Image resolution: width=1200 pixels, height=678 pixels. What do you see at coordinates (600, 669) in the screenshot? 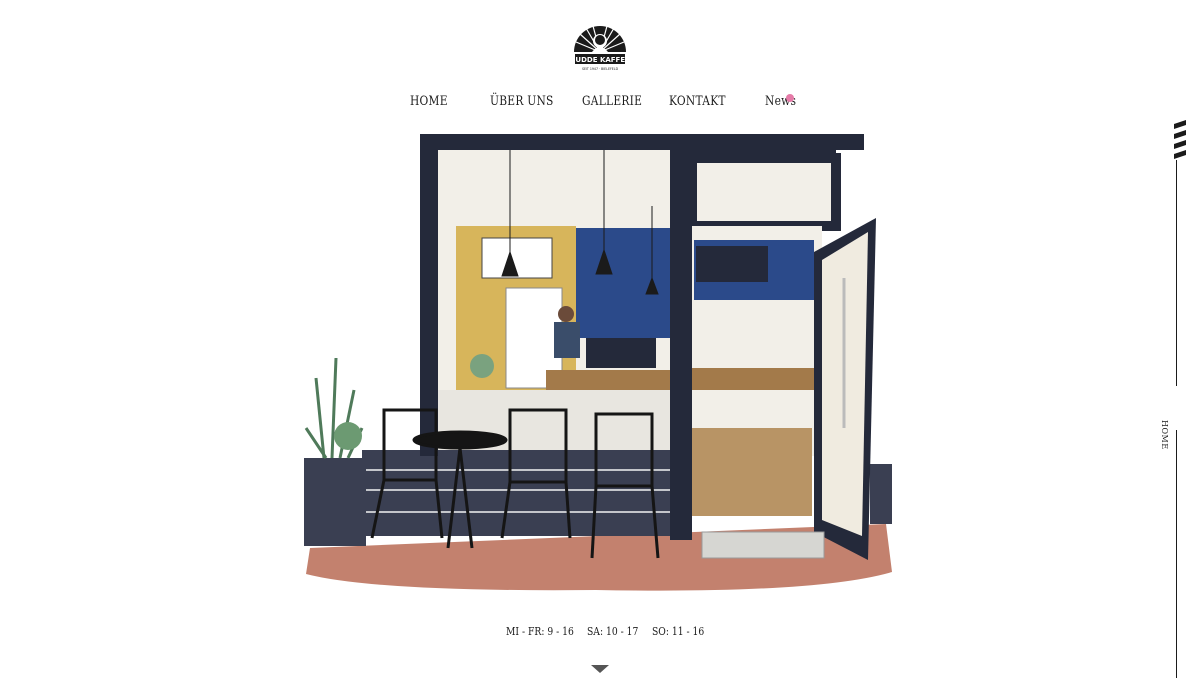
I see `chevron-down-icon` at bounding box center [600, 669].